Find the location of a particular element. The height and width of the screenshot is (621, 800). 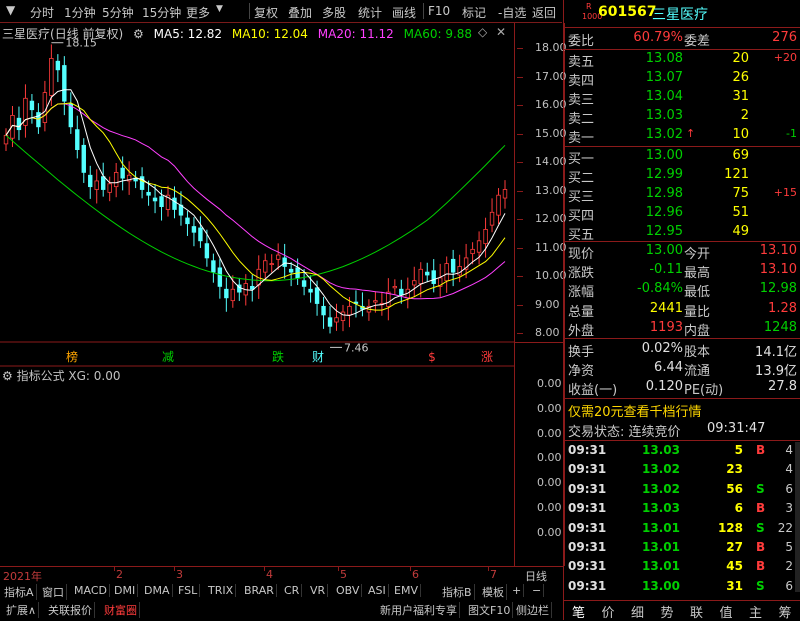

weicha-value: 276 is located at coordinates (784, 37).